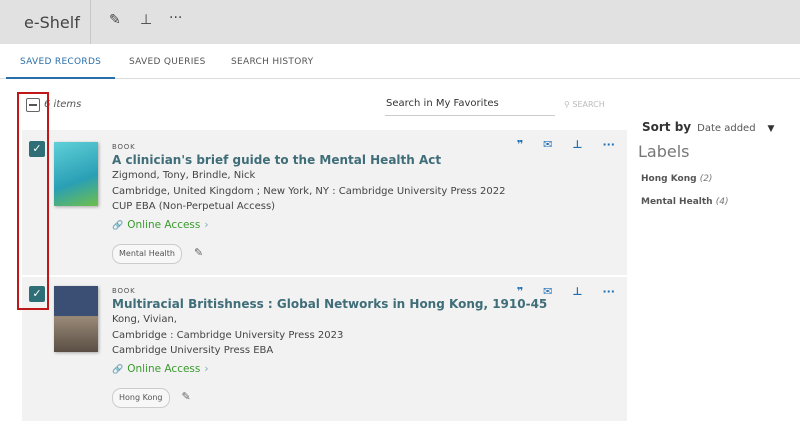 The image size is (800, 421). I want to click on label-name: Mental Health, so click(677, 202).